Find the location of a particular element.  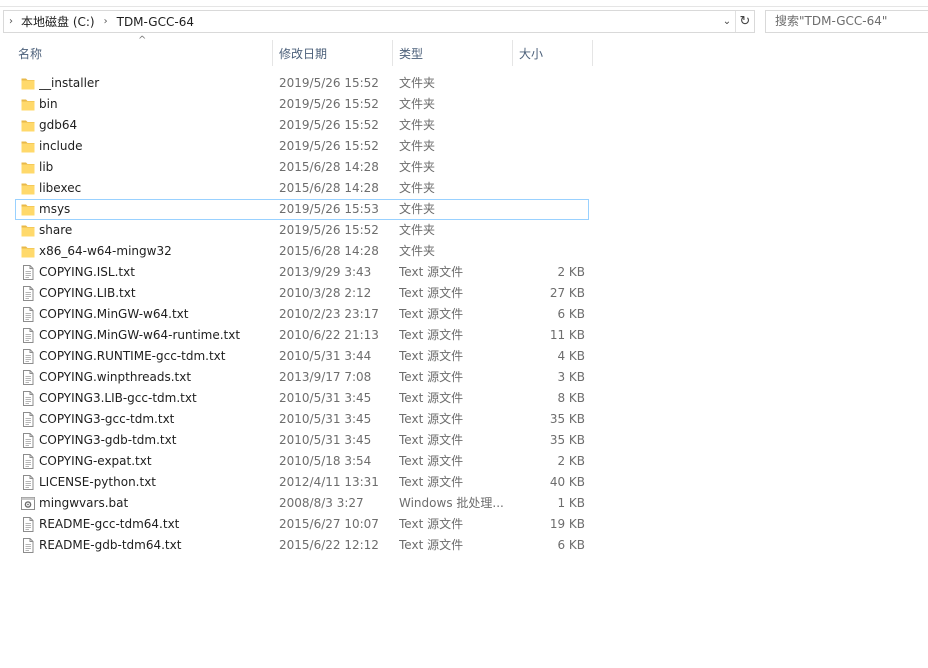

file-row: libexec 2015/6/28 14:28 文件夹 is located at coordinates (302, 188).